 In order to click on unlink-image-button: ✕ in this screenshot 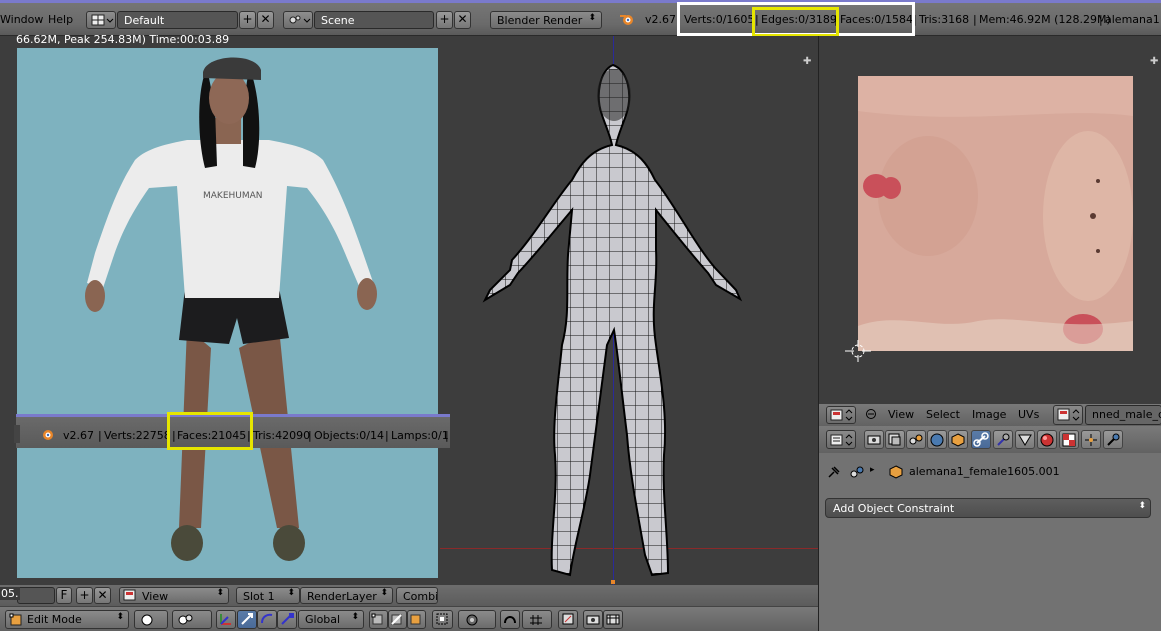, I will do `click(102, 595)`.